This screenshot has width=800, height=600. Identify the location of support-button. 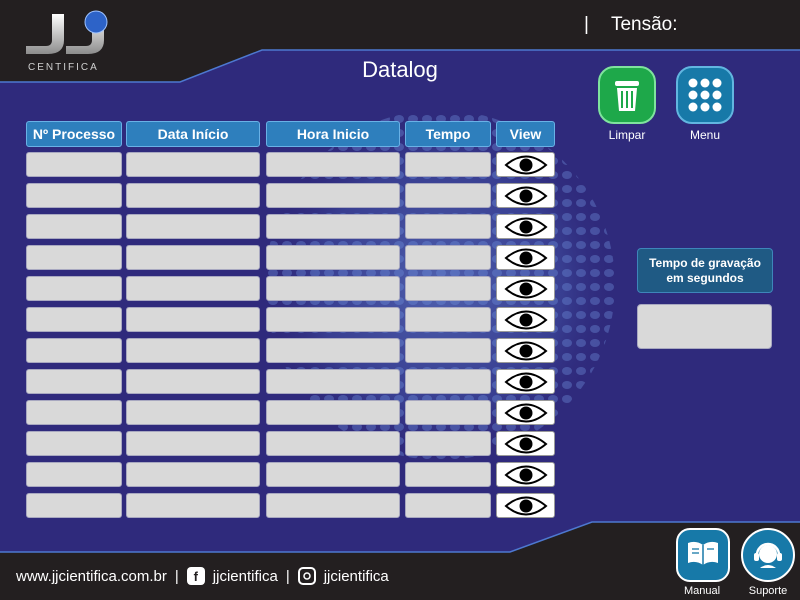
(768, 555).